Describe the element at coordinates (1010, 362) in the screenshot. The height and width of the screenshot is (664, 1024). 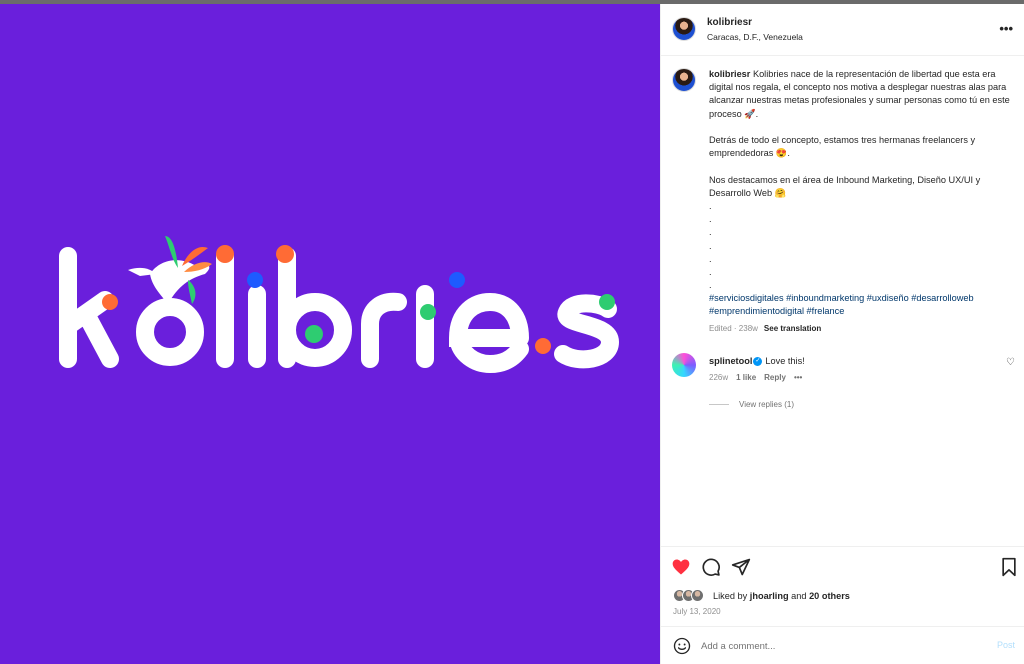
I see `comment-like-heart-icon: ♡` at that location.